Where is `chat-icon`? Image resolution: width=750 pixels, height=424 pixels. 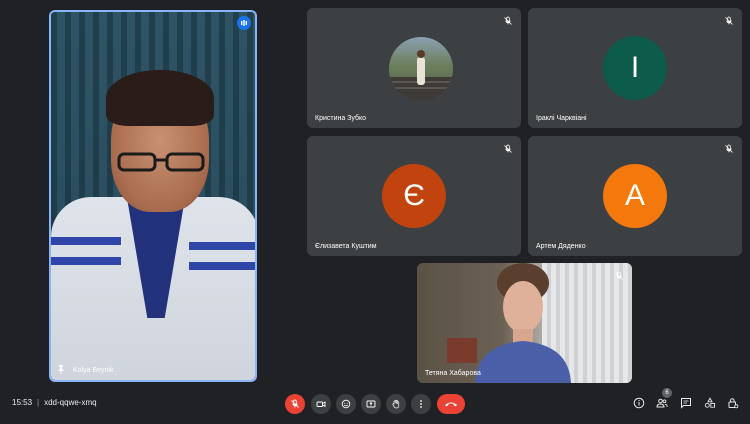
chat-icon is located at coordinates (686, 403).